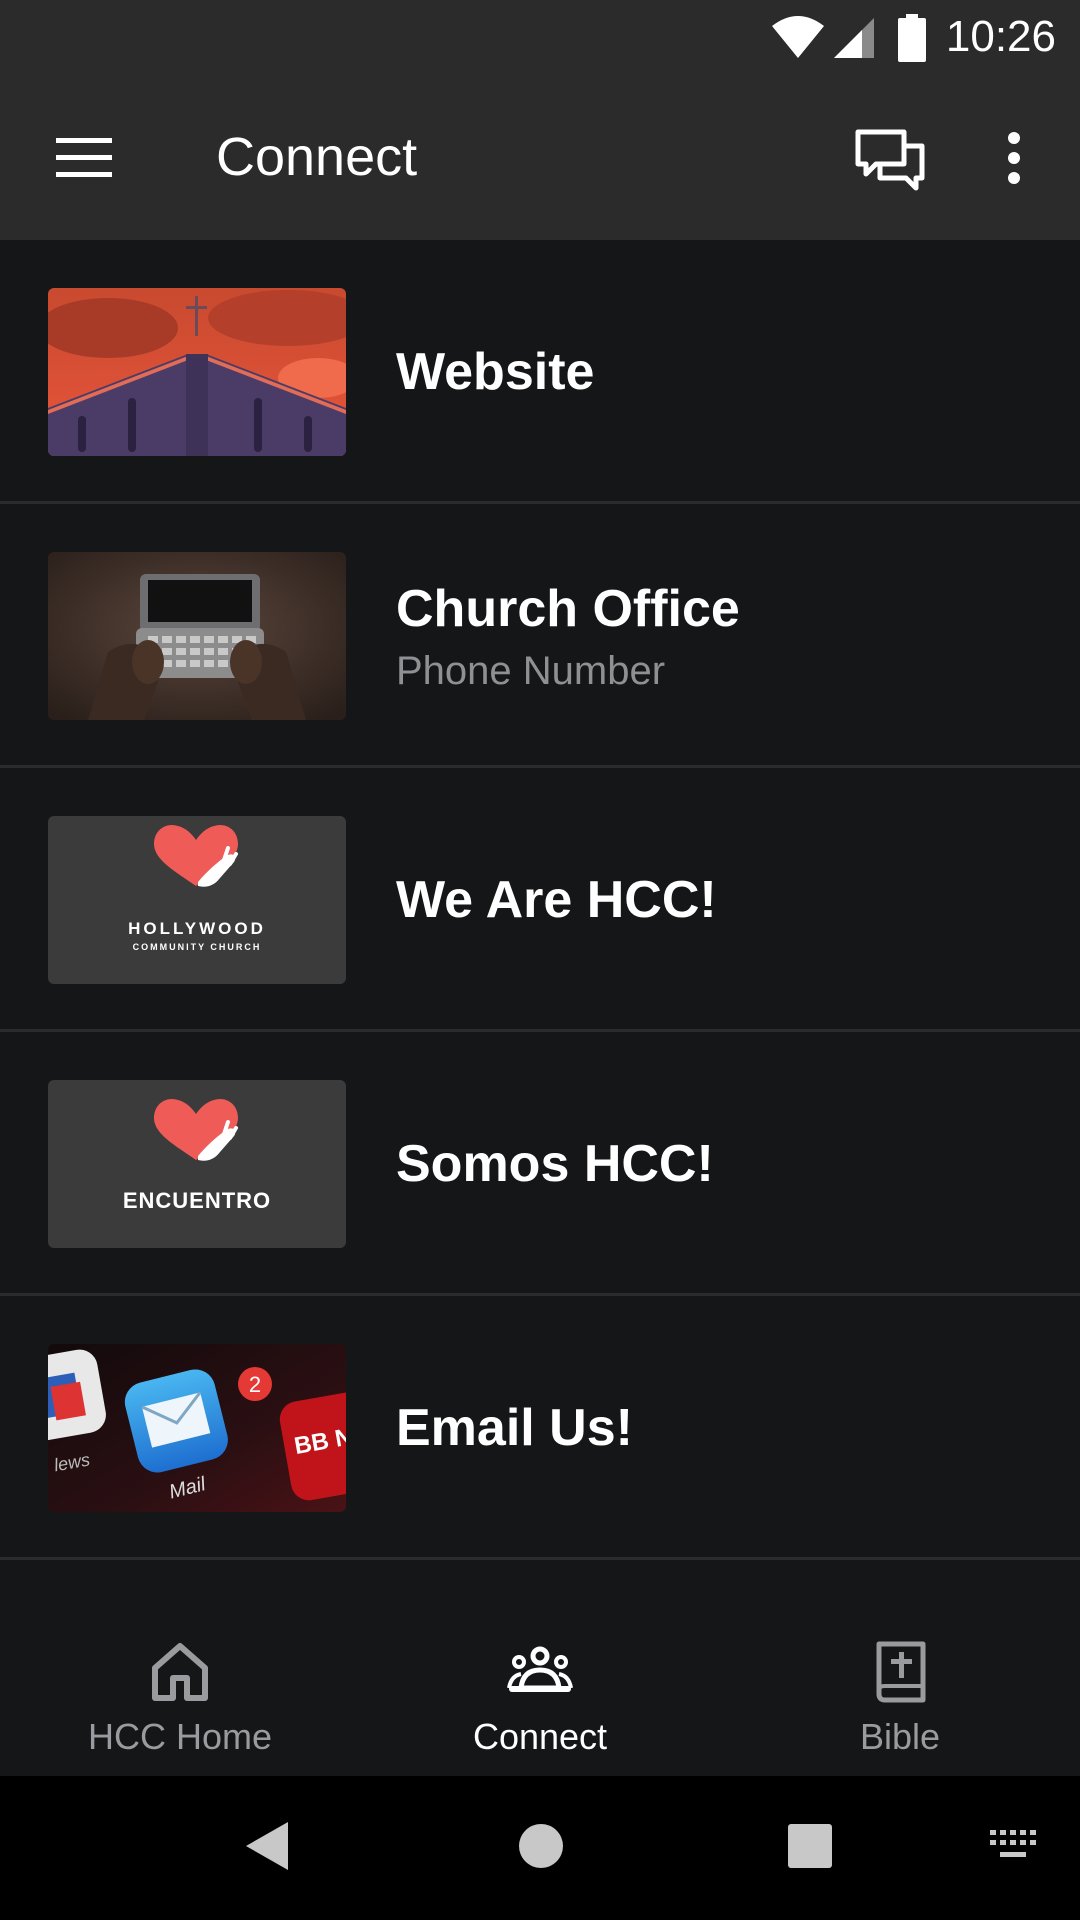  Describe the element at coordinates (197, 636) in the screenshot. I see `hands-holding-phone-image` at that location.